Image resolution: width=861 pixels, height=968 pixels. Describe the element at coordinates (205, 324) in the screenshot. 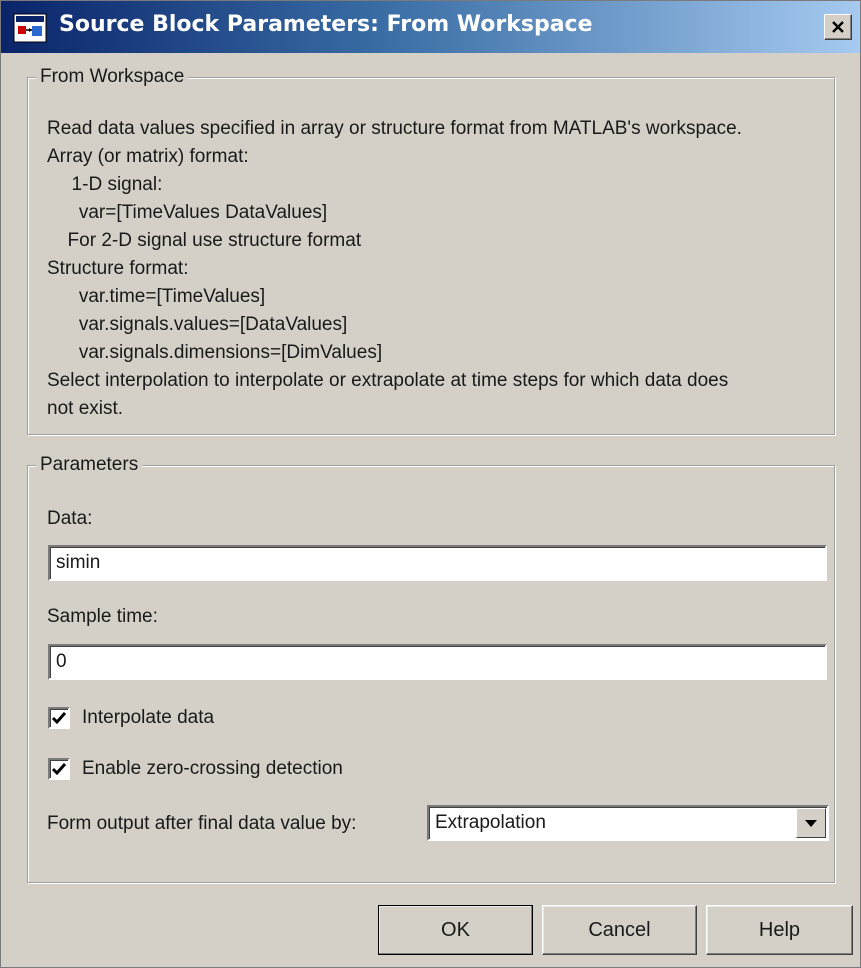

I see `description-line: var.signals.values=[DataValues]` at that location.